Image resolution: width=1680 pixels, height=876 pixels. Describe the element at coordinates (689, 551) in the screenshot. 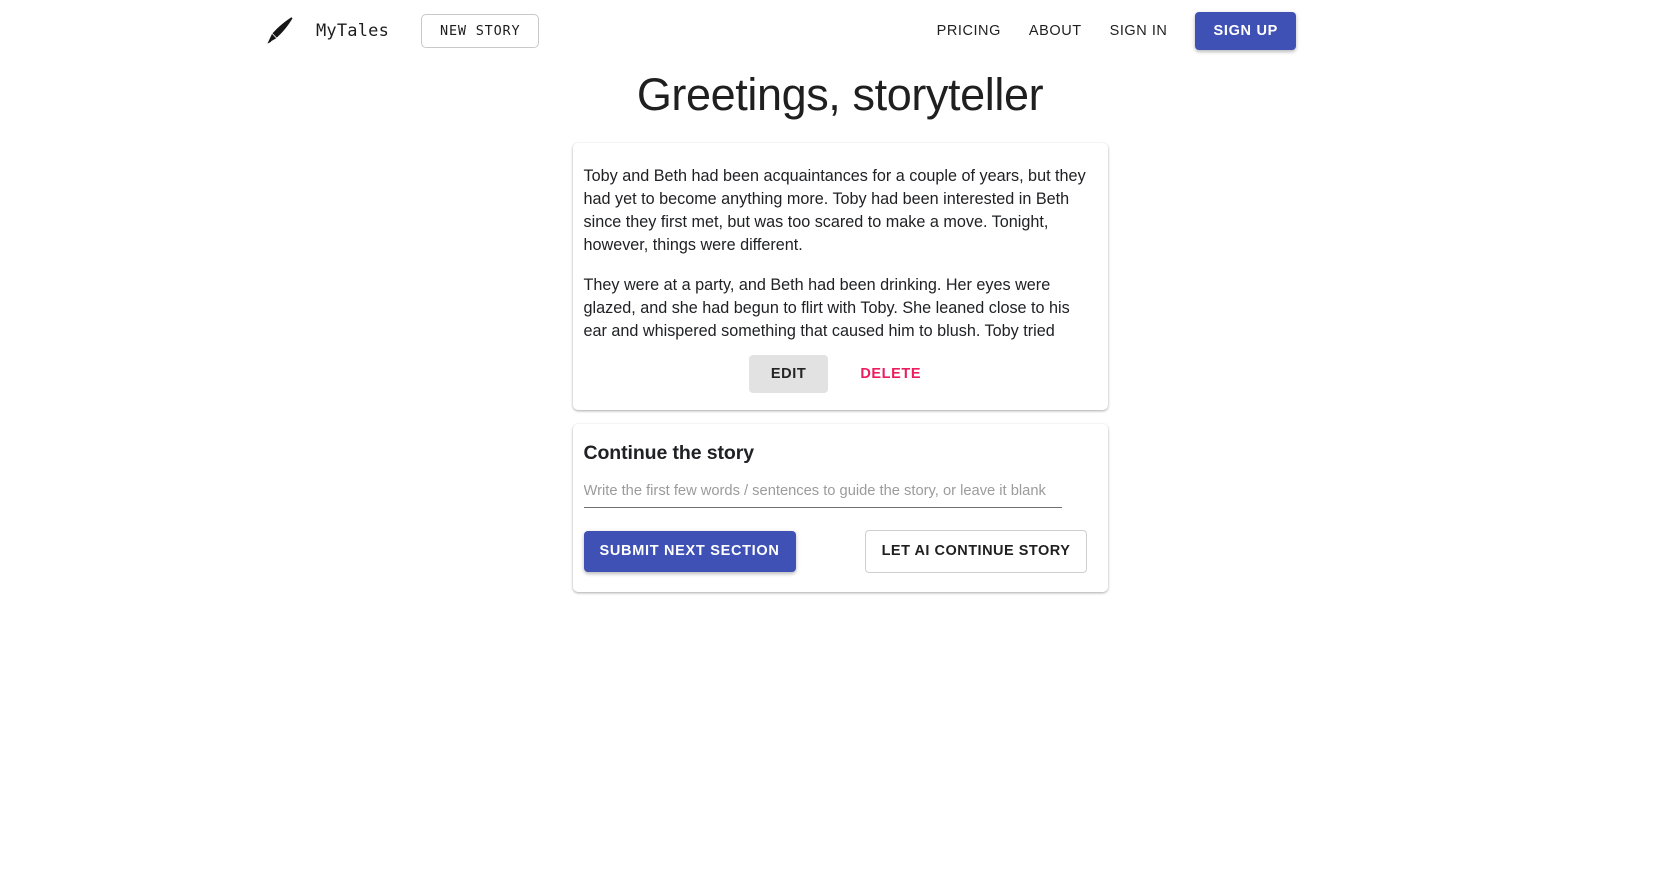

I see `submit-next-section-button: SUBMIT NEXT SECTION` at that location.